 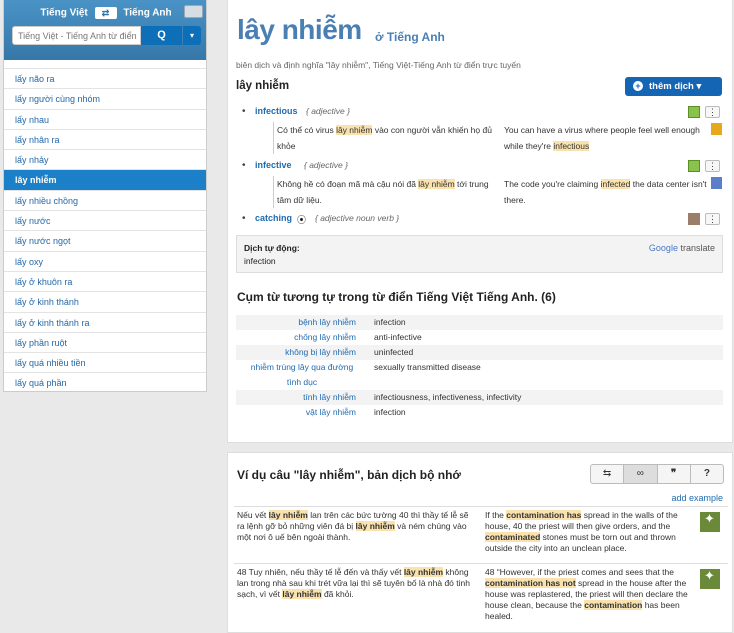 What do you see at coordinates (349, 475) in the screenshot?
I see `examples-title: Ví dụ câu "lây nhiễm", bản dịch bộ nhớ` at bounding box center [349, 475].